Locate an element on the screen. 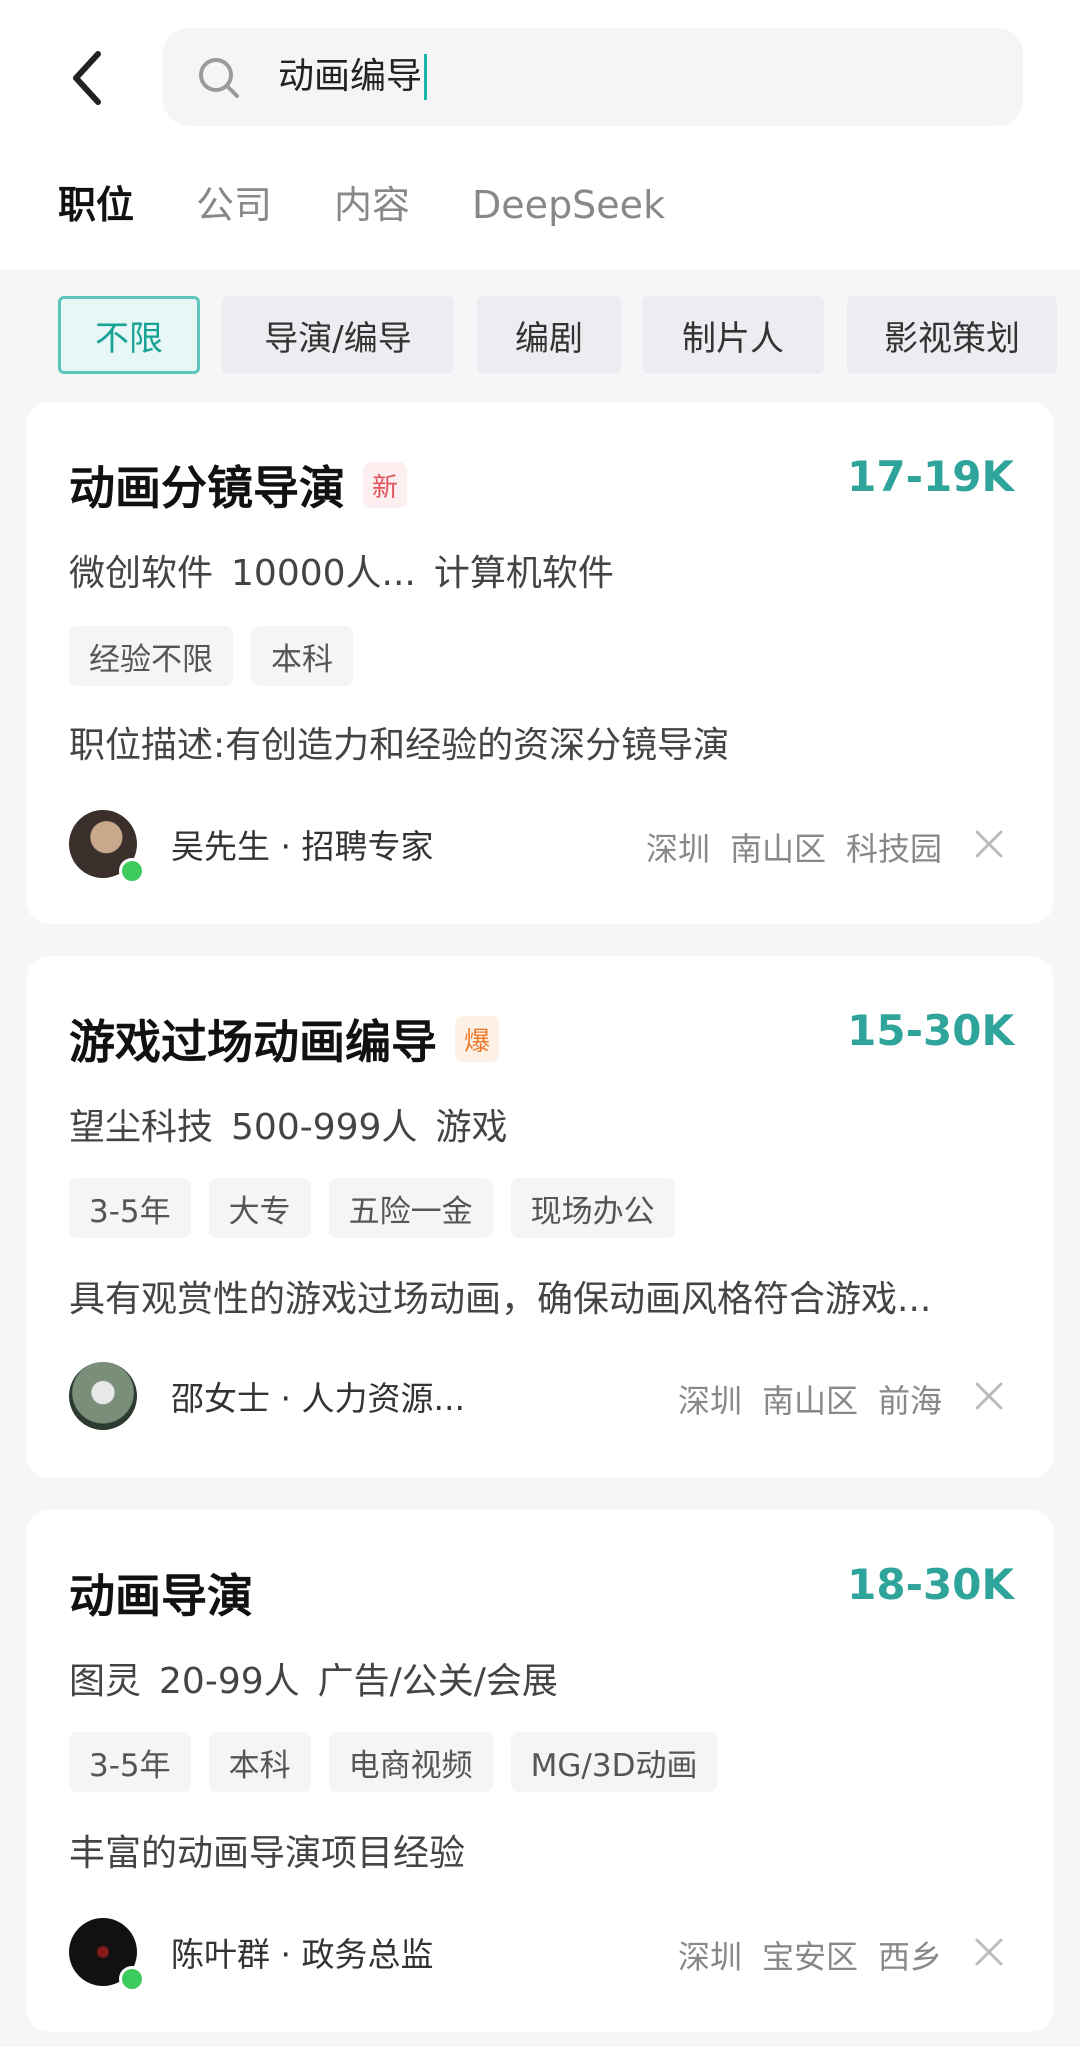 The width and height of the screenshot is (1080, 2047). company-info: 望尘科技 500-999人 游戏 is located at coordinates (297, 1124).